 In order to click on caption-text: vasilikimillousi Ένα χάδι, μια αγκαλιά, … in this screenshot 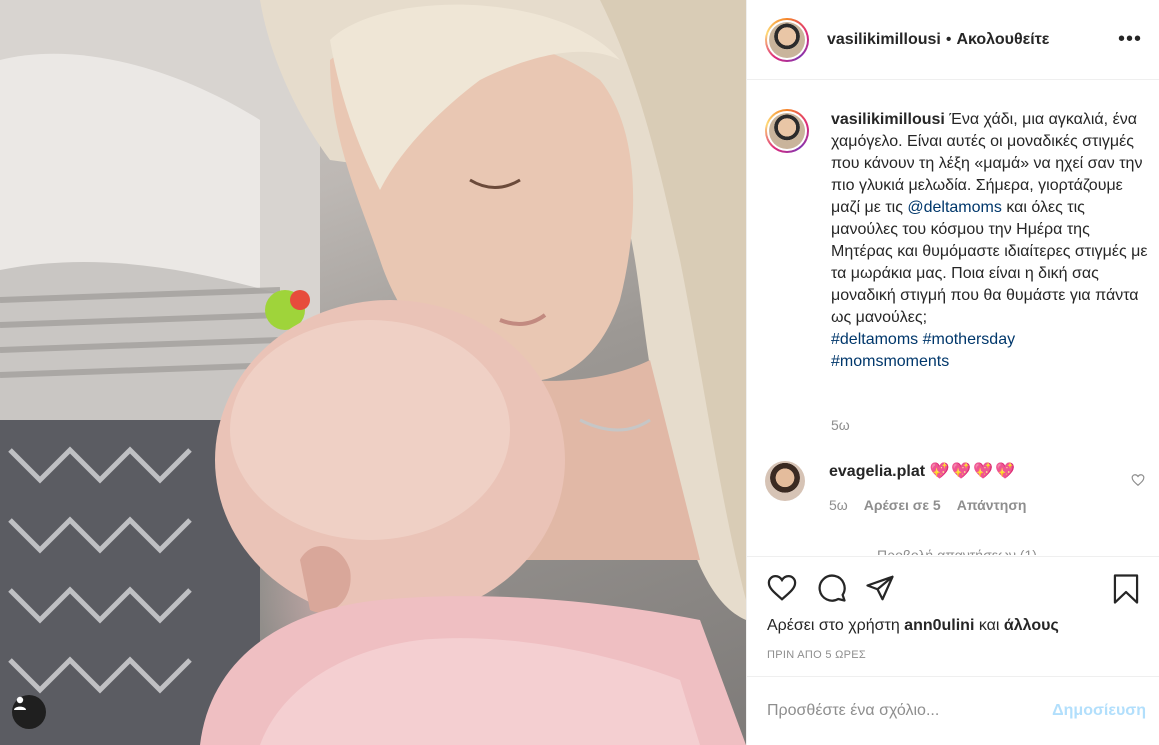, I will do `click(991, 241)`.